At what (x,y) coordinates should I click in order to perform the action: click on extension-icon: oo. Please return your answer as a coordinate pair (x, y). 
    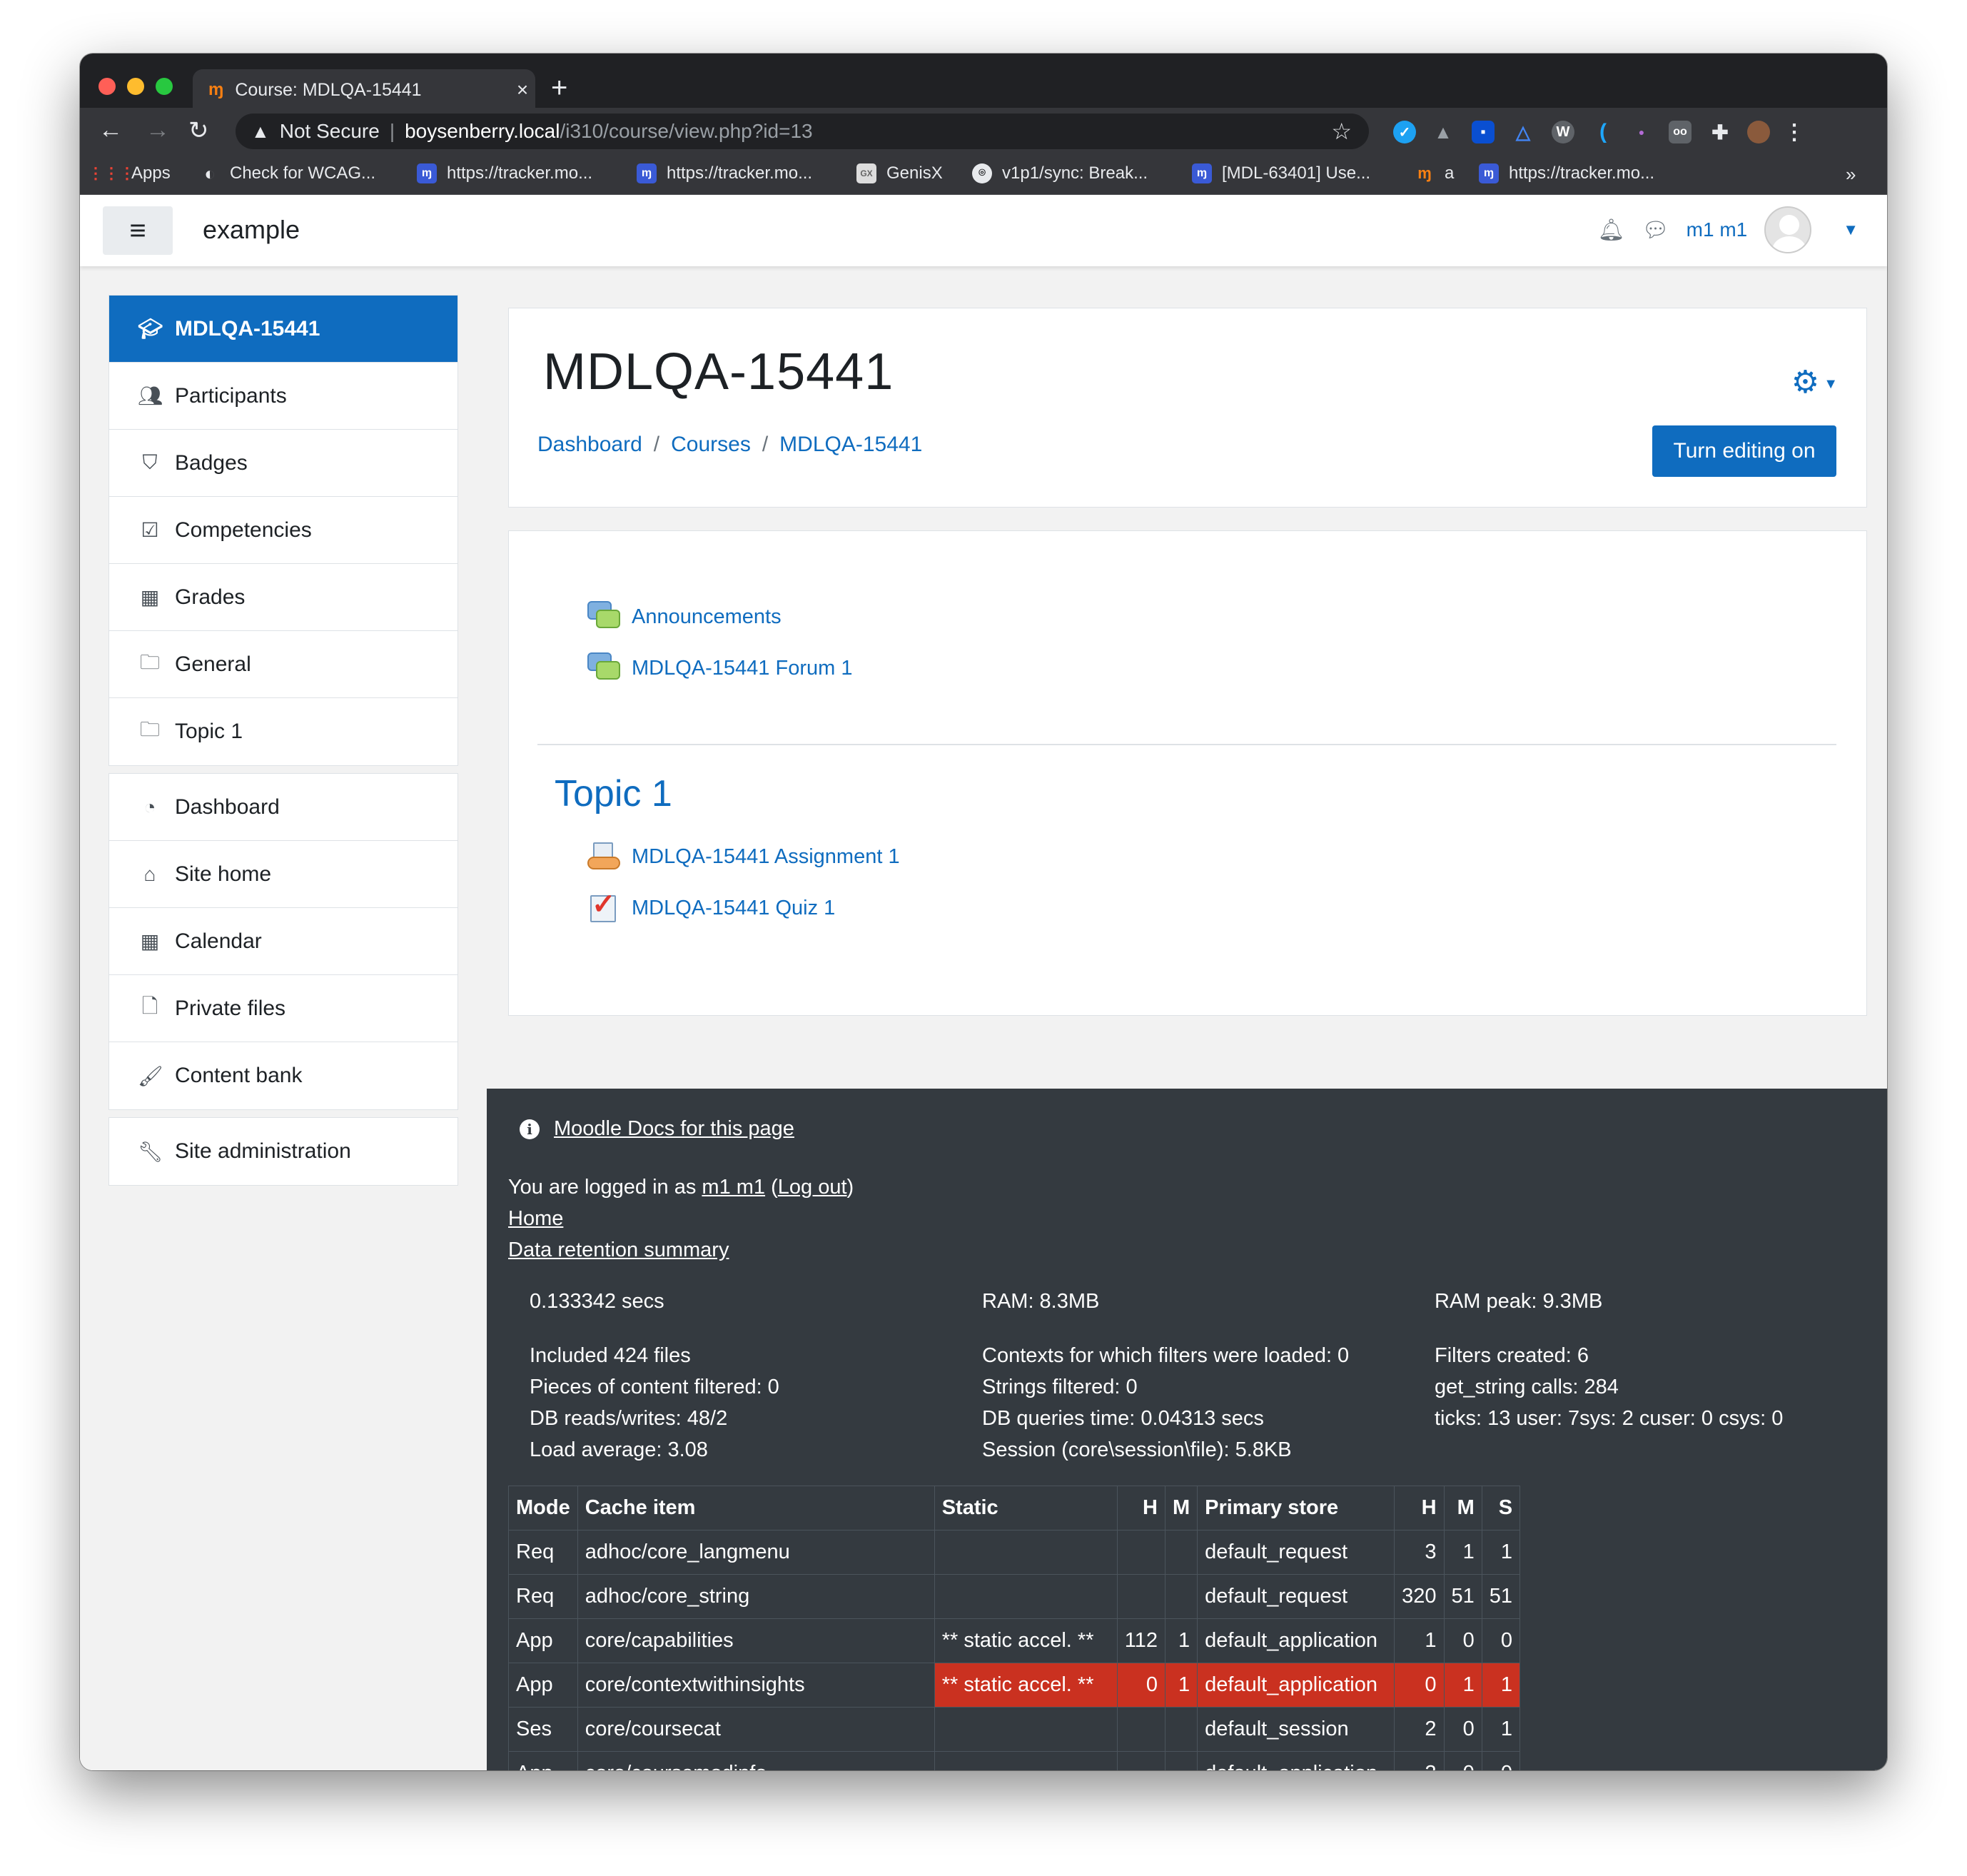
    Looking at the image, I should click on (1680, 132).